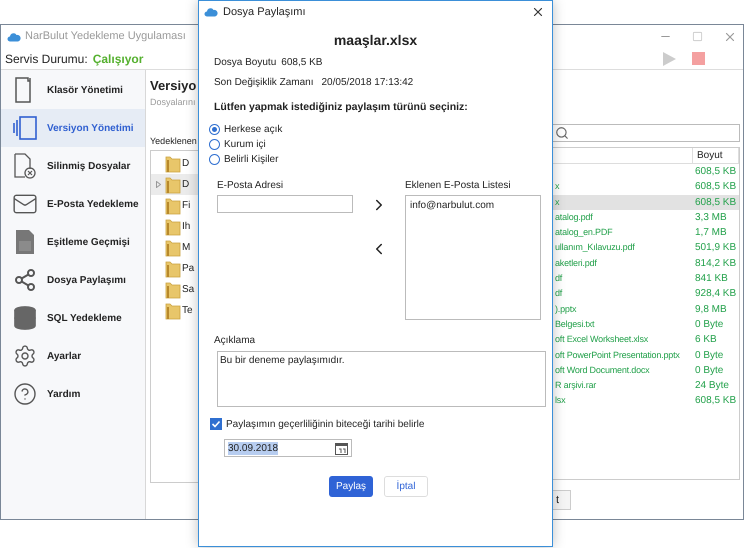 The image size is (750, 548). What do you see at coordinates (646, 133) in the screenshot?
I see `search-field` at bounding box center [646, 133].